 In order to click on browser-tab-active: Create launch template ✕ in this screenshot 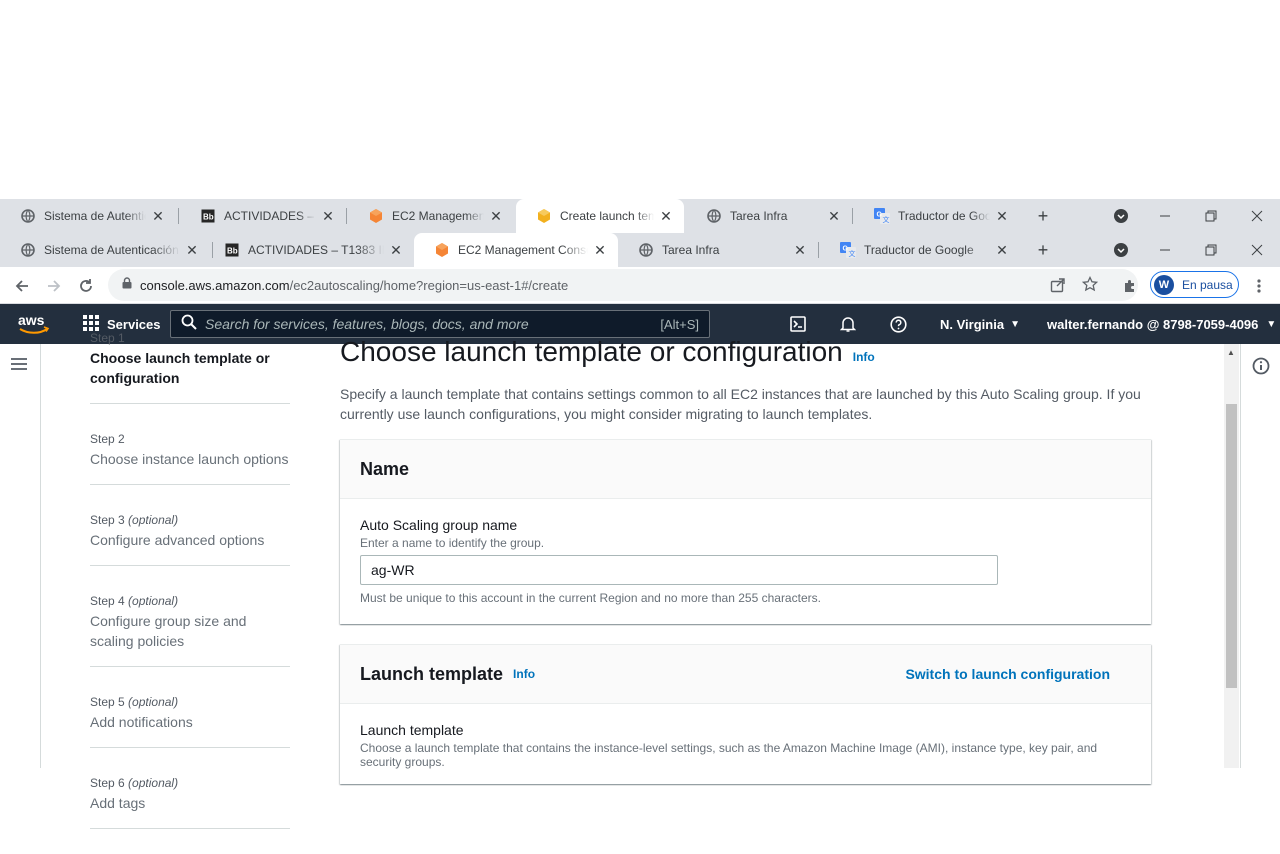, I will do `click(600, 216)`.